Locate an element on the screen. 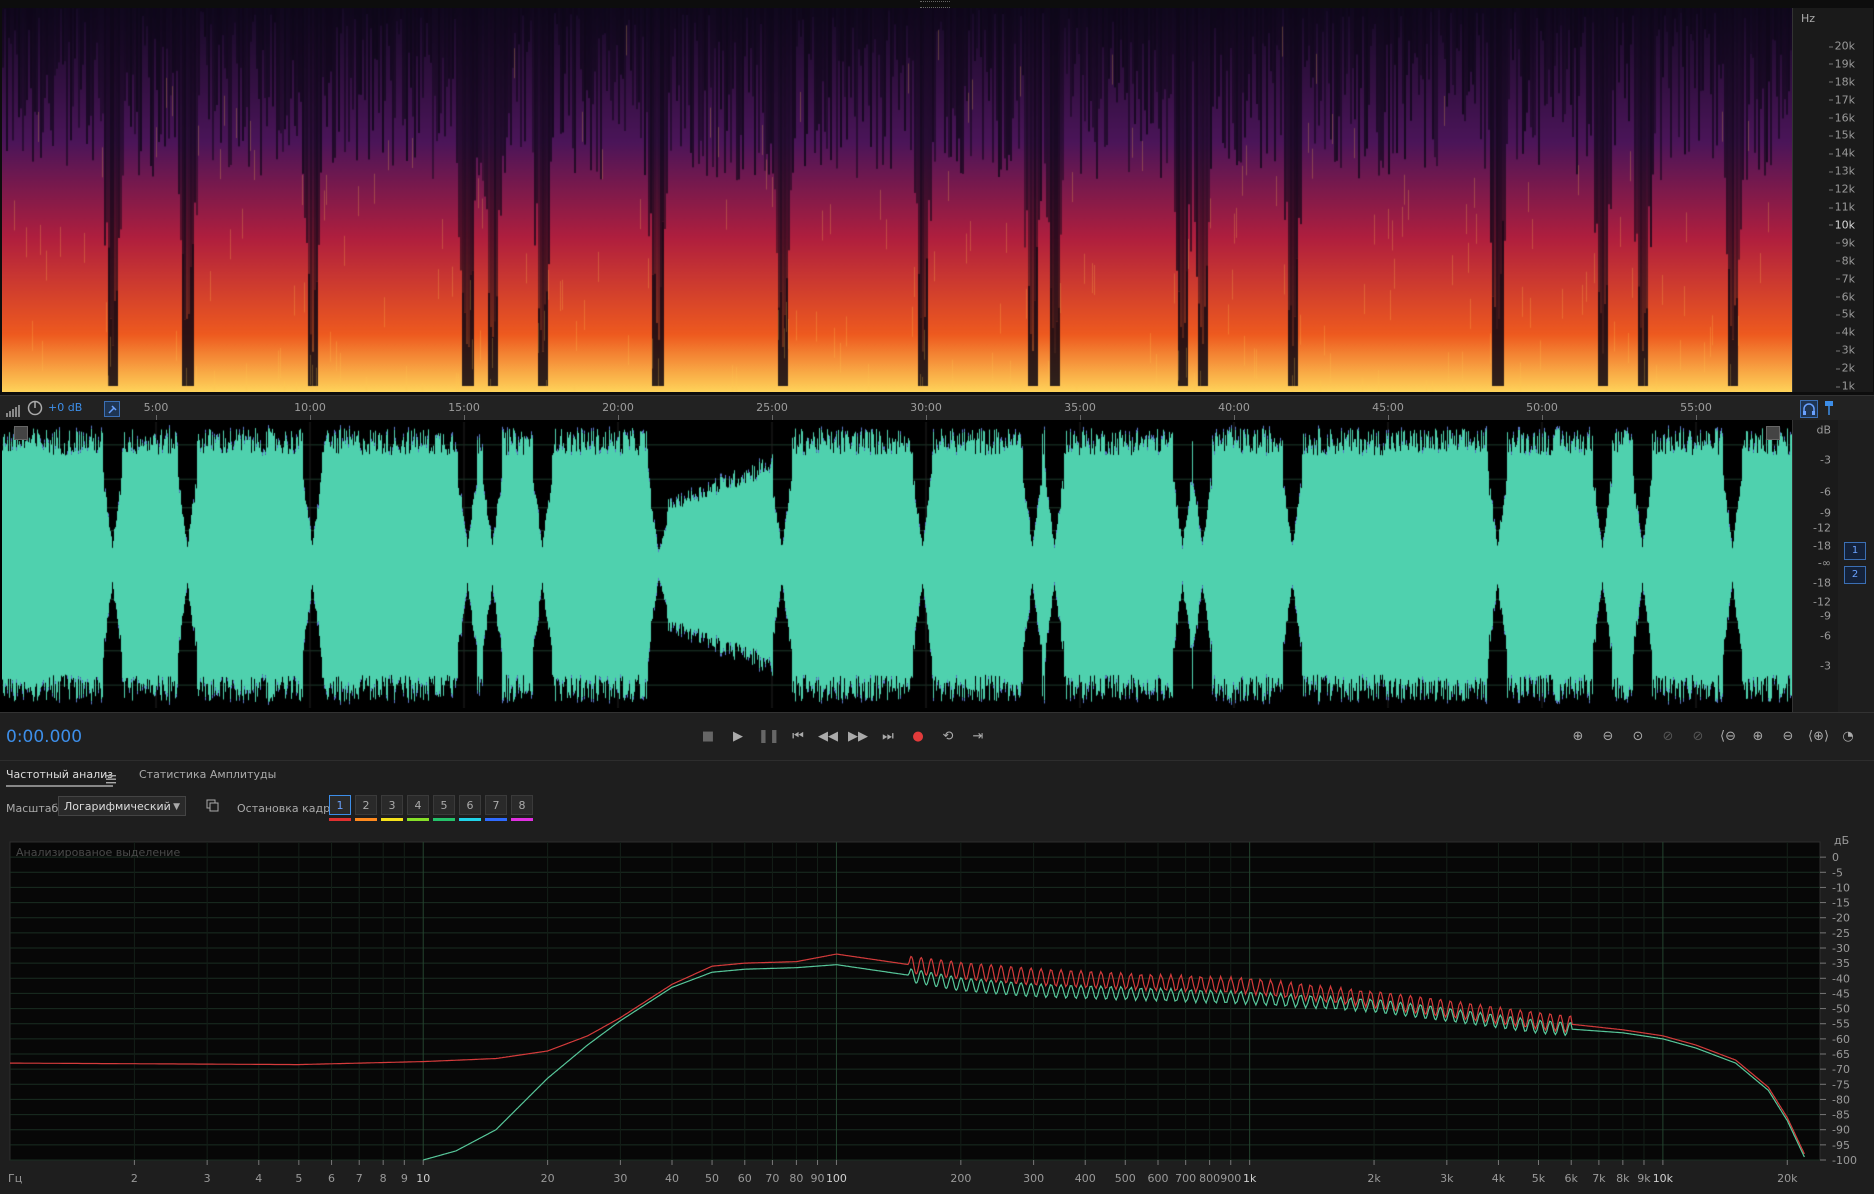  fast-forward-icon: ▶▶ is located at coordinates (858, 737).